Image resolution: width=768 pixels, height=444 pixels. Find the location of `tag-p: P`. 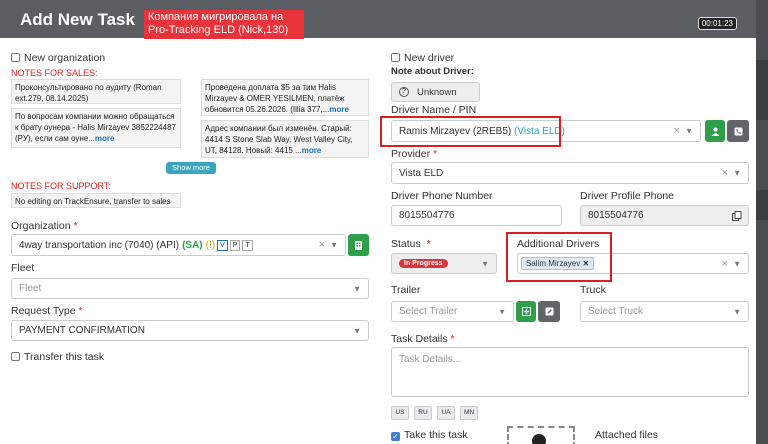

tag-p: P is located at coordinates (235, 245).